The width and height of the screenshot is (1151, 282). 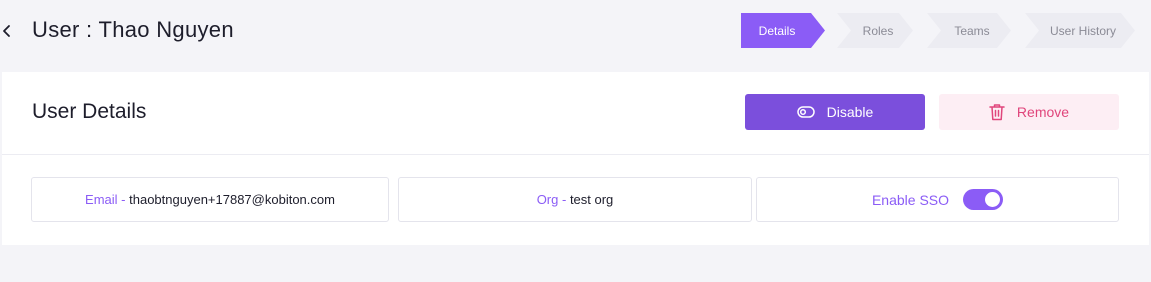 I want to click on tab-user-history: User History, so click(x=1080, y=30).